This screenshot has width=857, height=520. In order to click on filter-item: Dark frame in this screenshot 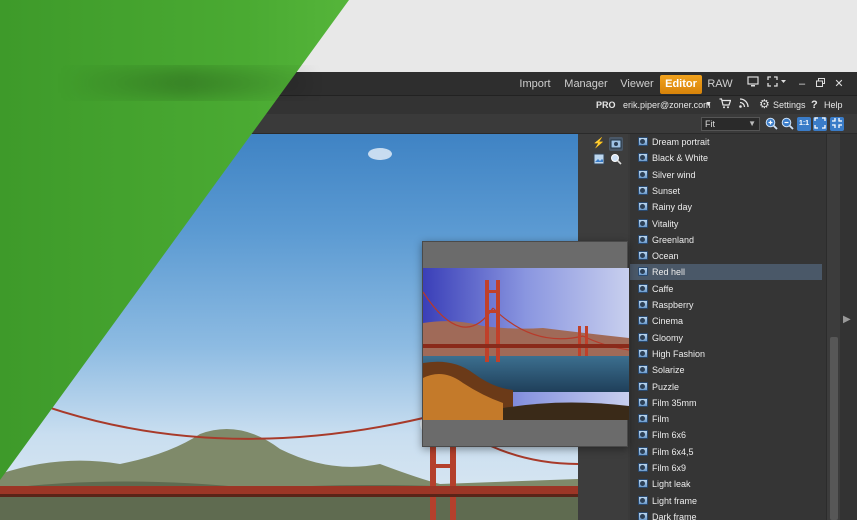, I will do `click(726, 514)`.